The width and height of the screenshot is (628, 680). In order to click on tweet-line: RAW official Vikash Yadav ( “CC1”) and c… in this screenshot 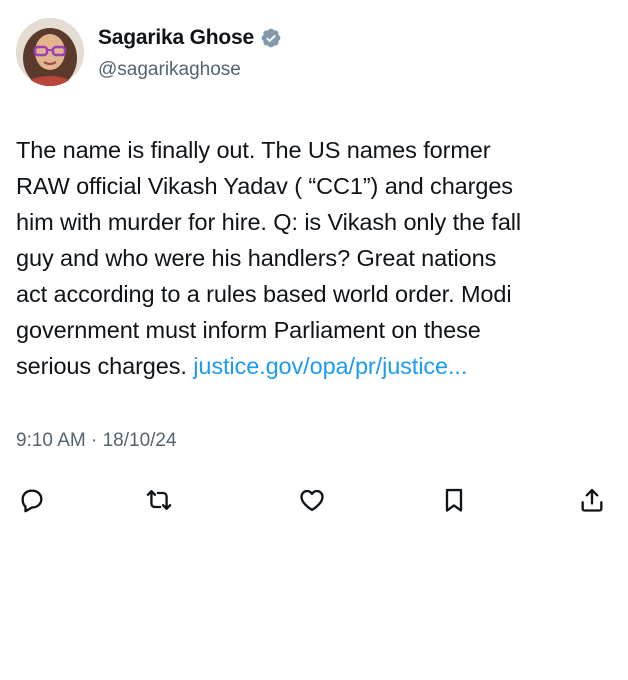, I will do `click(264, 186)`.